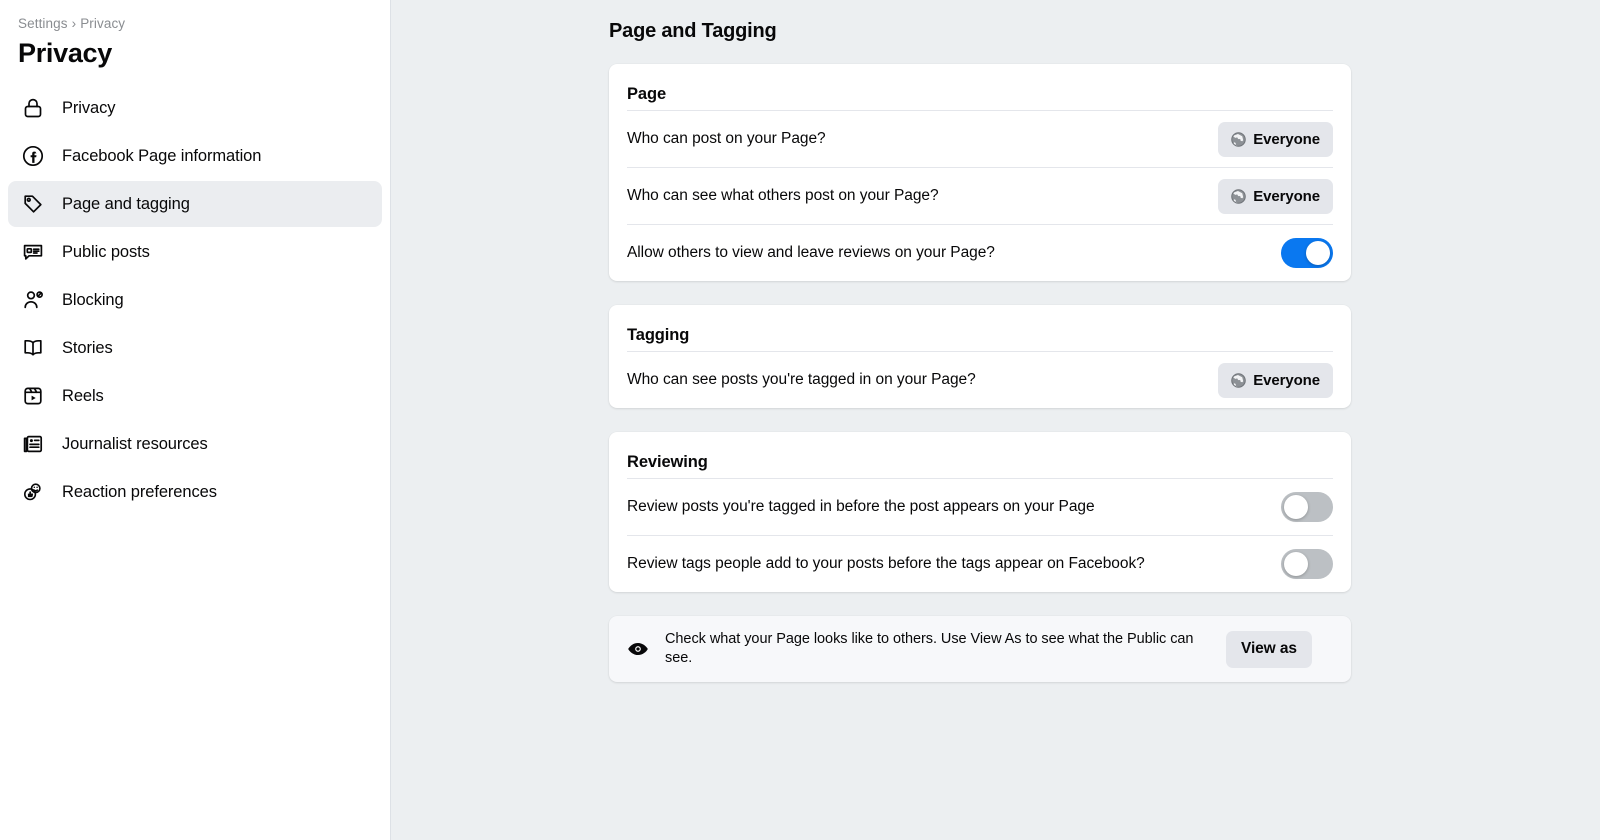 This screenshot has width=1600, height=840. Describe the element at coordinates (195, 348) in the screenshot. I see `sidebar-item-stories: Stories` at that location.